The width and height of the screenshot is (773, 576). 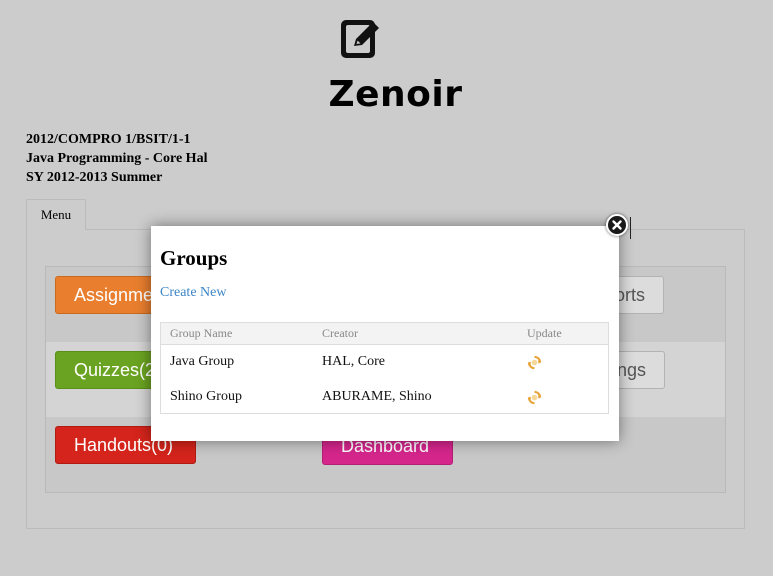 What do you see at coordinates (353, 361) in the screenshot?
I see `creator-cell: HAL, Core` at bounding box center [353, 361].